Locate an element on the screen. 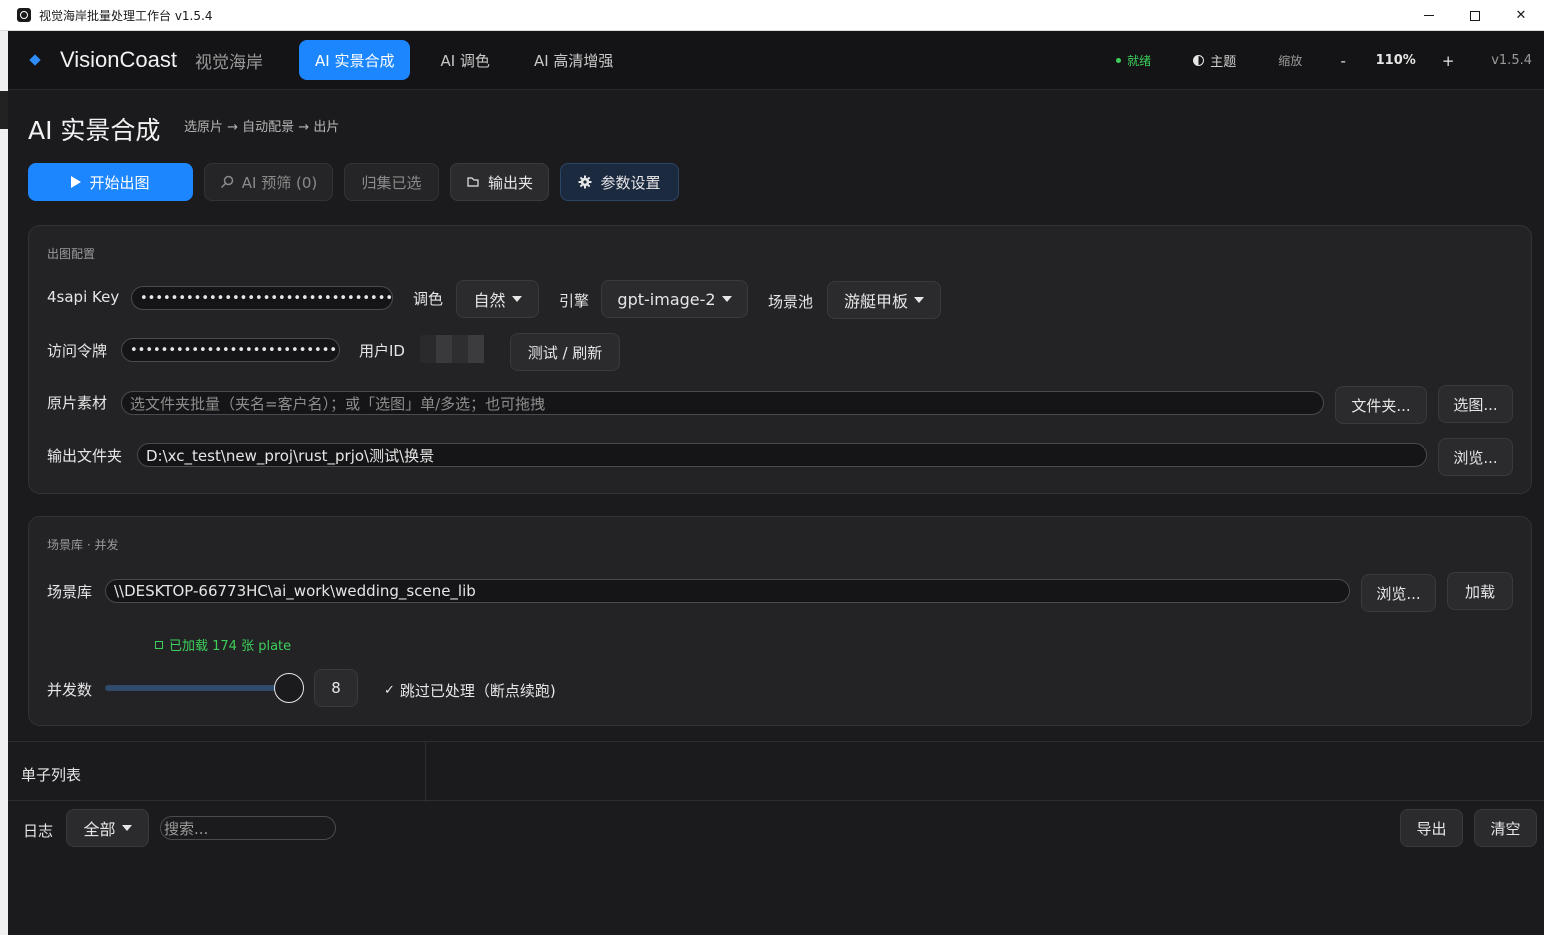 Image resolution: width=1544 pixels, height=935 pixels. close-icon: ✕ is located at coordinates (1521, 15).